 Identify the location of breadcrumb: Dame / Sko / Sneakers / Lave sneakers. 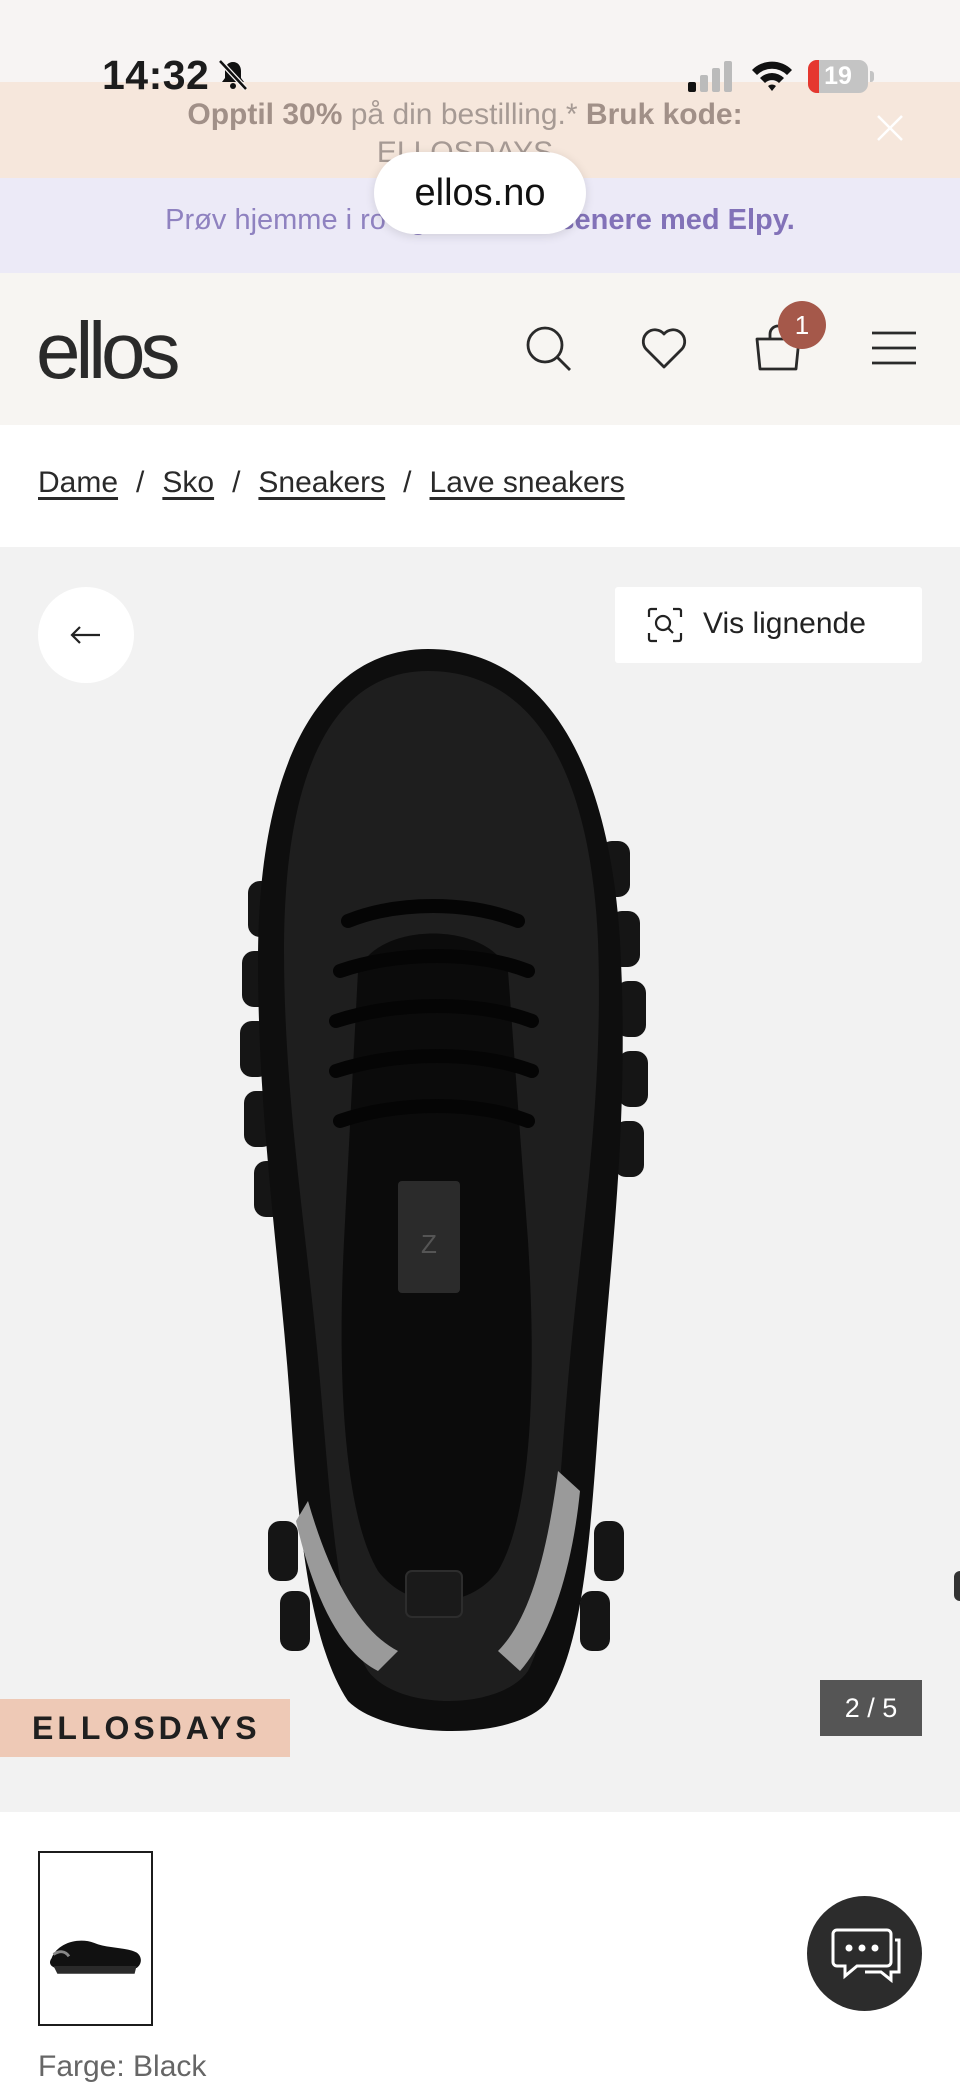
(331, 483).